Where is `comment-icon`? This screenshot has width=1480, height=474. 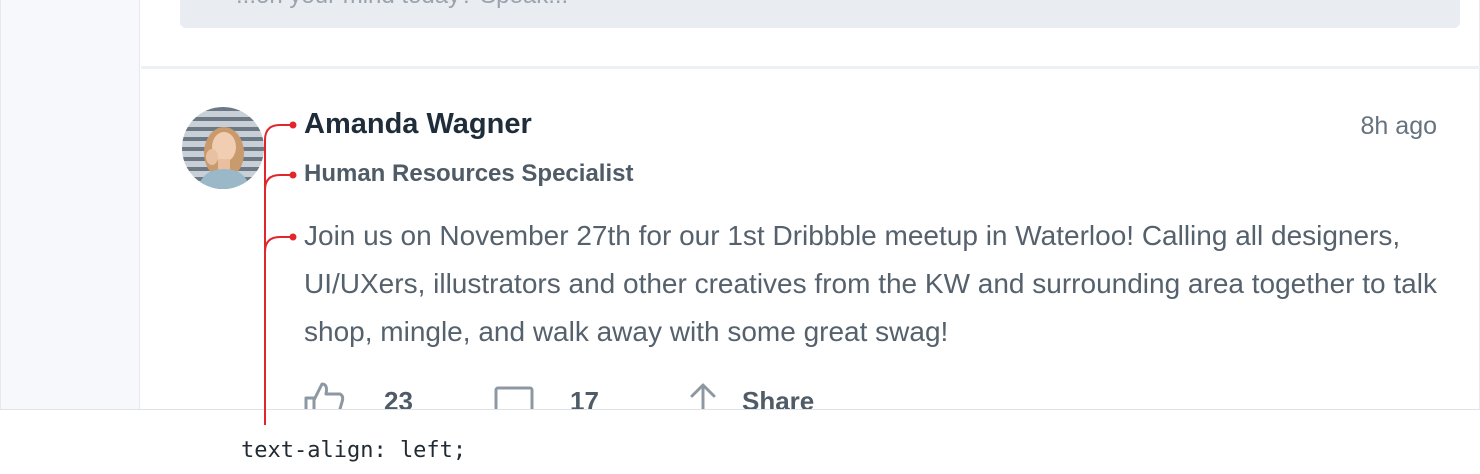
comment-icon is located at coordinates (514, 394).